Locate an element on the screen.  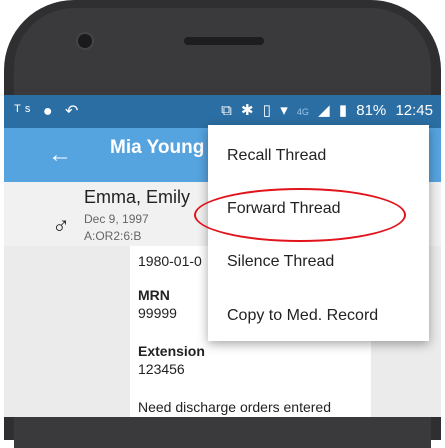
menu-item-recall-thread: Recall Thread is located at coordinates (318, 156).